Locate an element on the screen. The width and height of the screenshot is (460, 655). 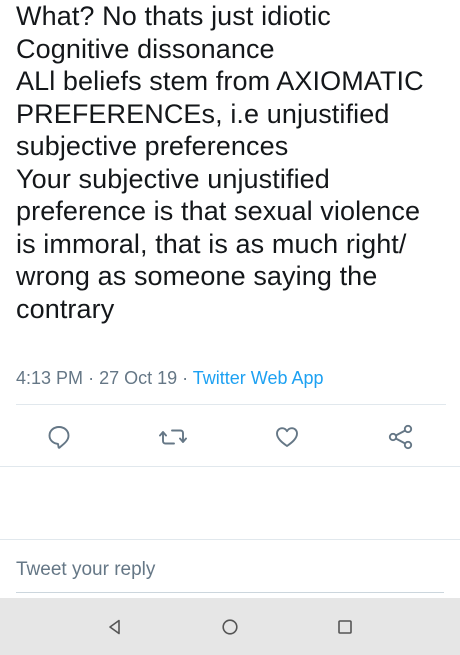
reply-input-underline is located at coordinates (230, 592).